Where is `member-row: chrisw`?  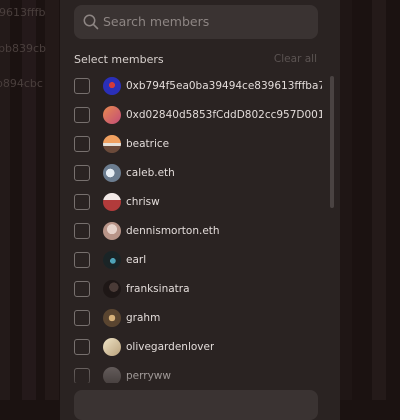
member-row: chrisw is located at coordinates (199, 203).